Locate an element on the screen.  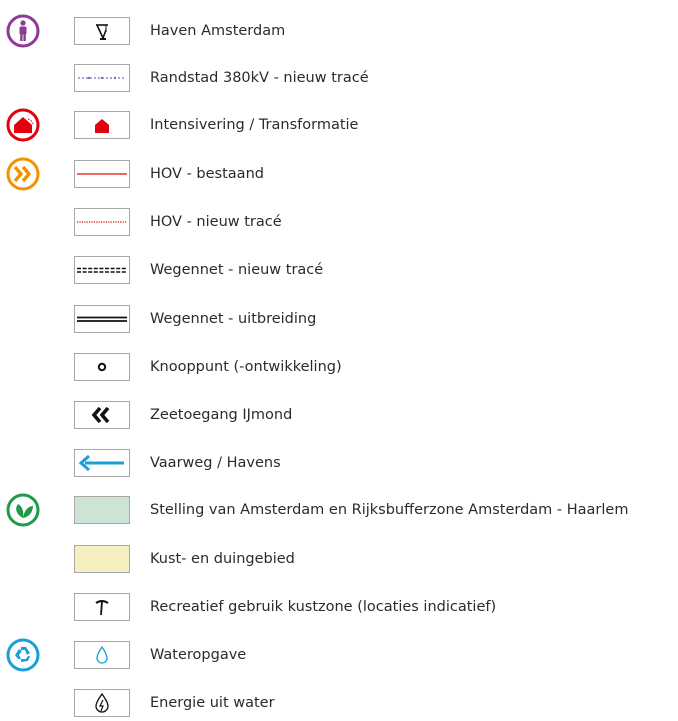
legend-label: Wateropgave is located at coordinates (198, 655).